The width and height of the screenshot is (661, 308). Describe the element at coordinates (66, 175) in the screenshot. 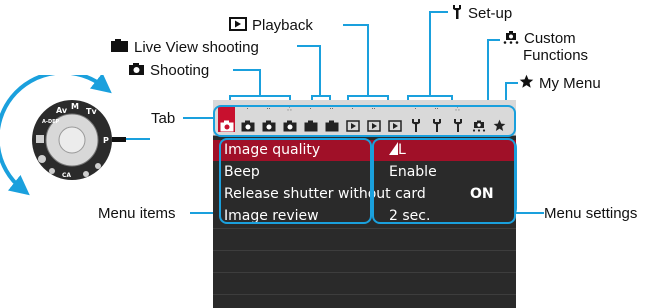

I see `dial-label-ca: CA` at that location.